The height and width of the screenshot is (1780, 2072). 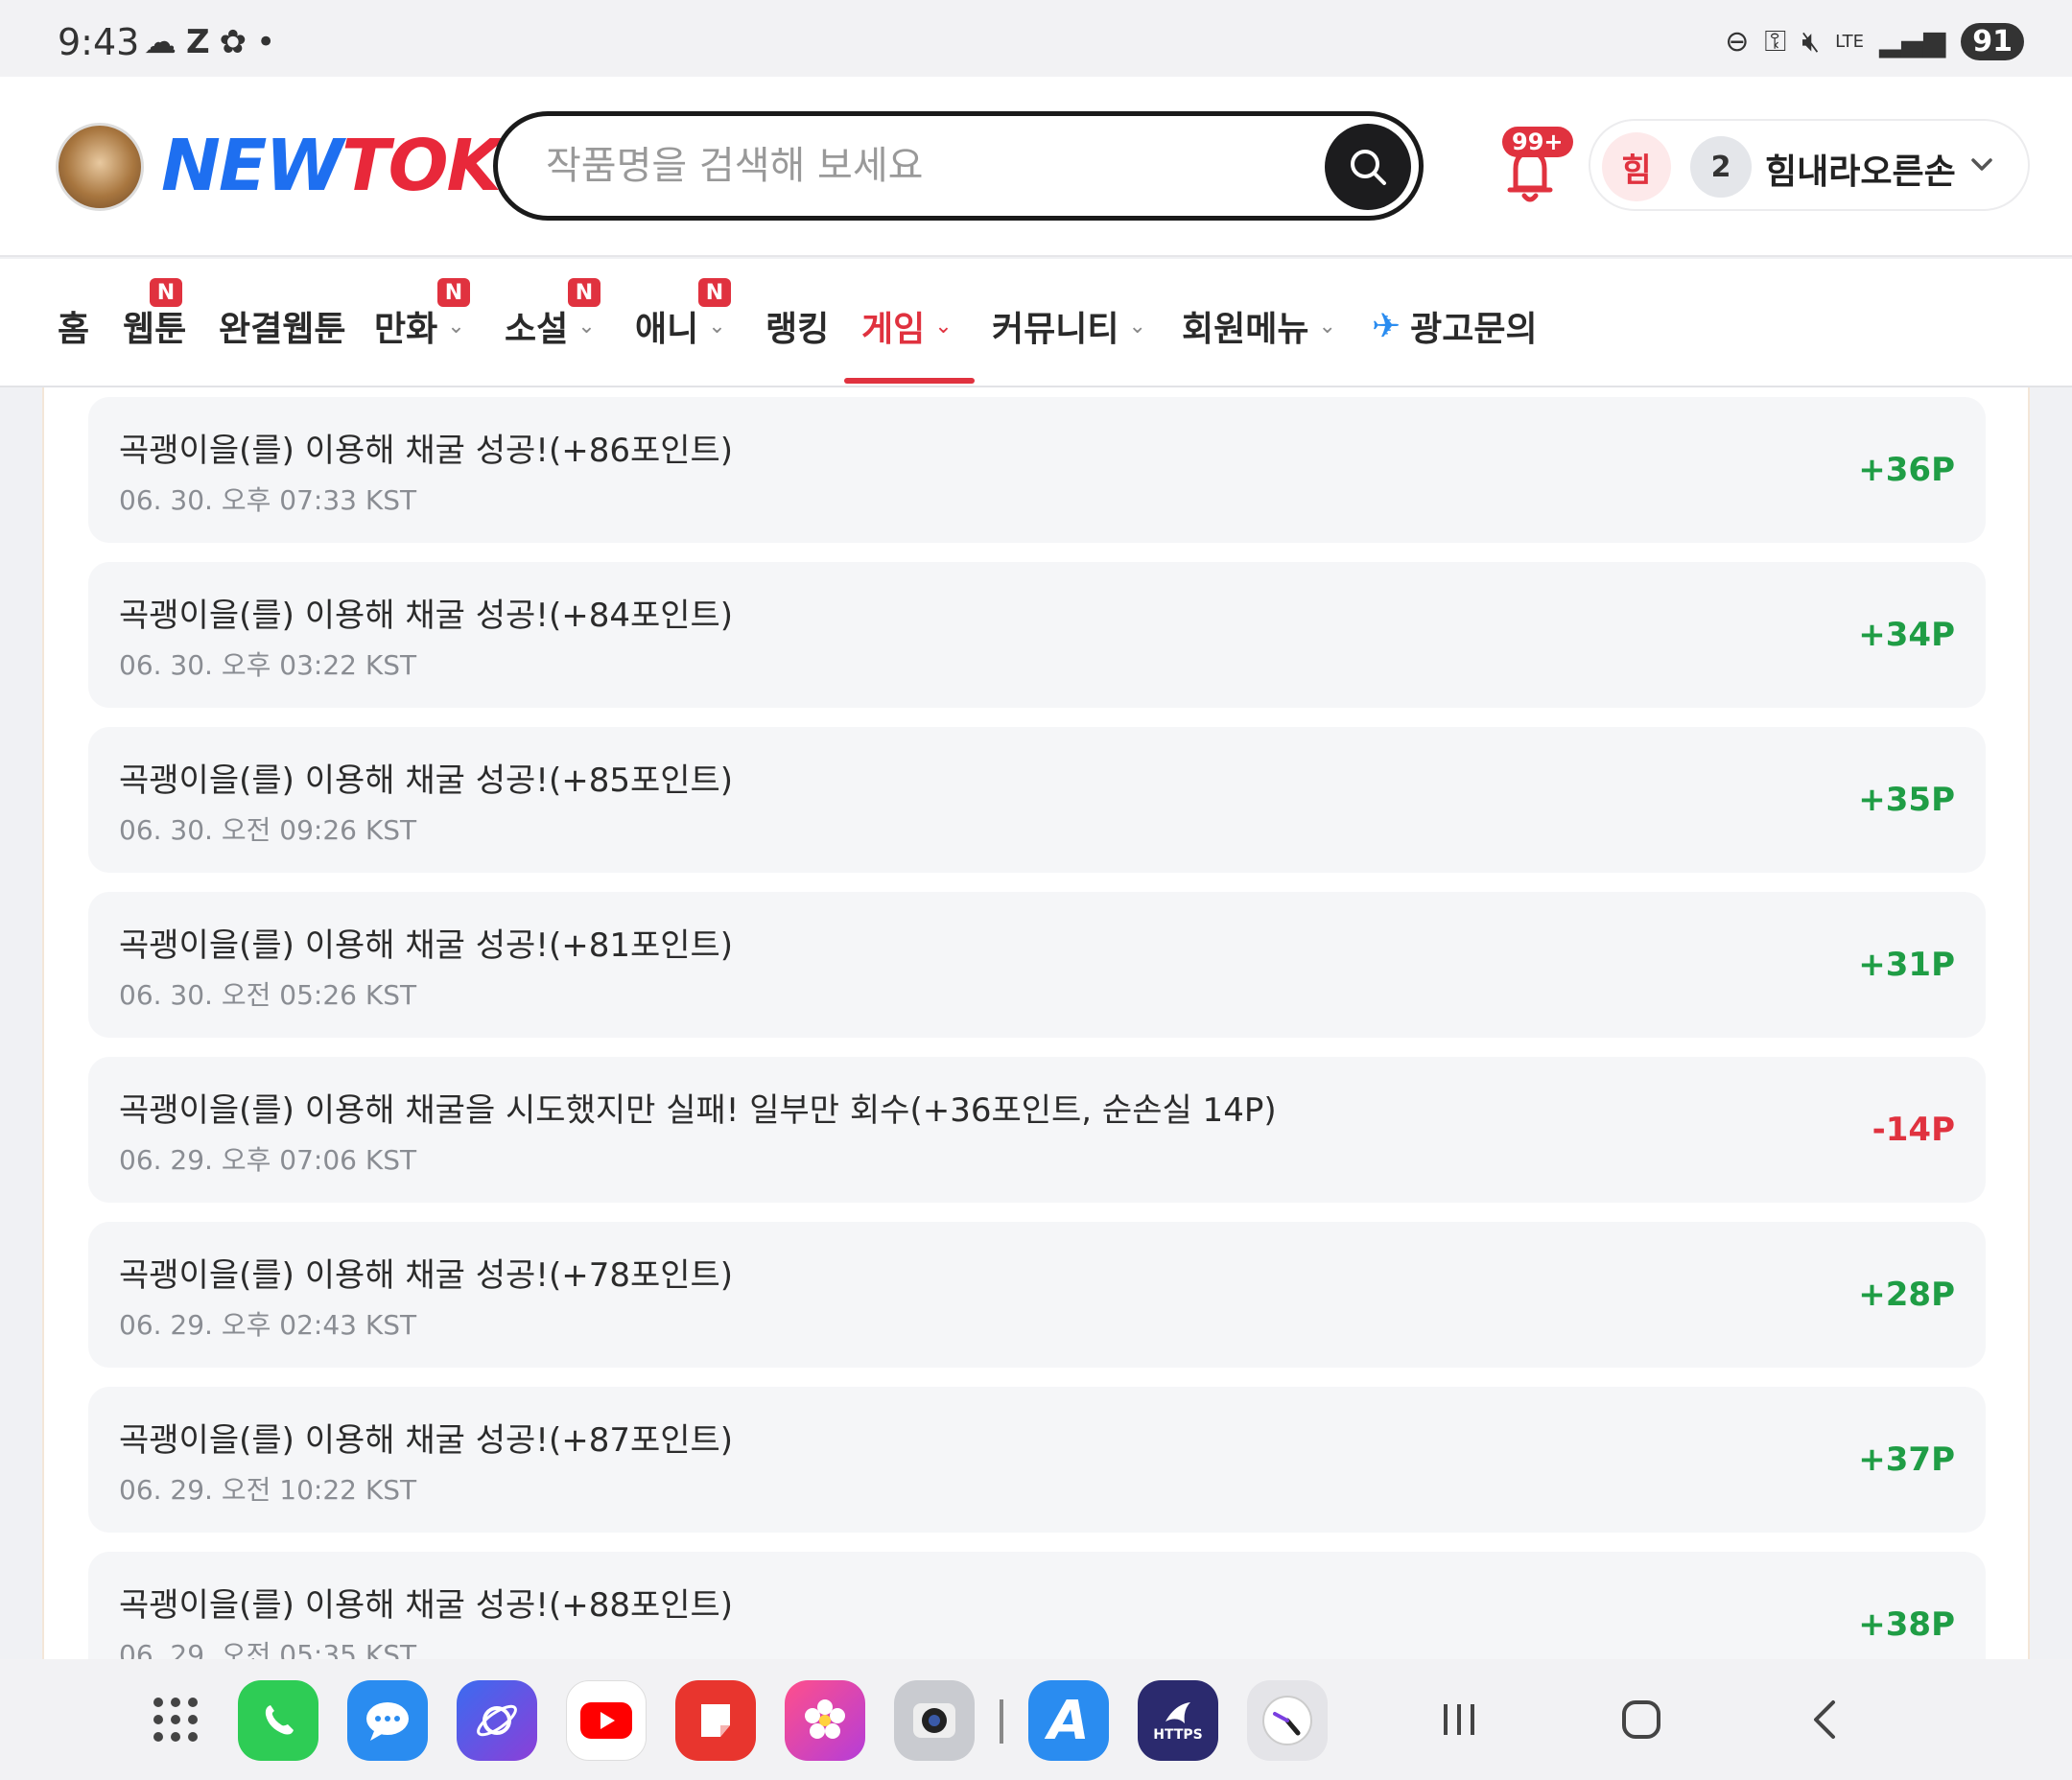 I want to click on history-title: 곡괭이을(를) 이용해 채굴 성공!(+81포인트), so click(x=426, y=945).